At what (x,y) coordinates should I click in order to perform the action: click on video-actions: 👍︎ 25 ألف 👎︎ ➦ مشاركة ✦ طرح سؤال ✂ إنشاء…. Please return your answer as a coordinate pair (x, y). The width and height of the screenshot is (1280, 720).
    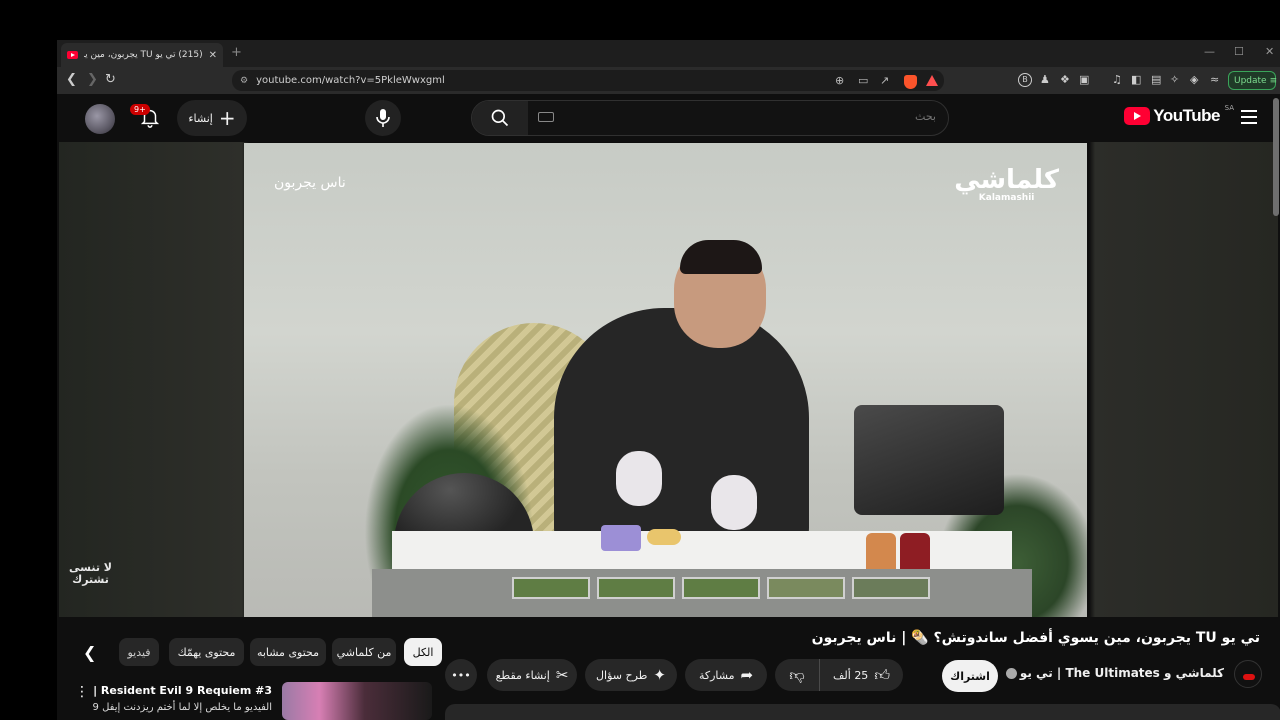
    Looking at the image, I should click on (680, 676).